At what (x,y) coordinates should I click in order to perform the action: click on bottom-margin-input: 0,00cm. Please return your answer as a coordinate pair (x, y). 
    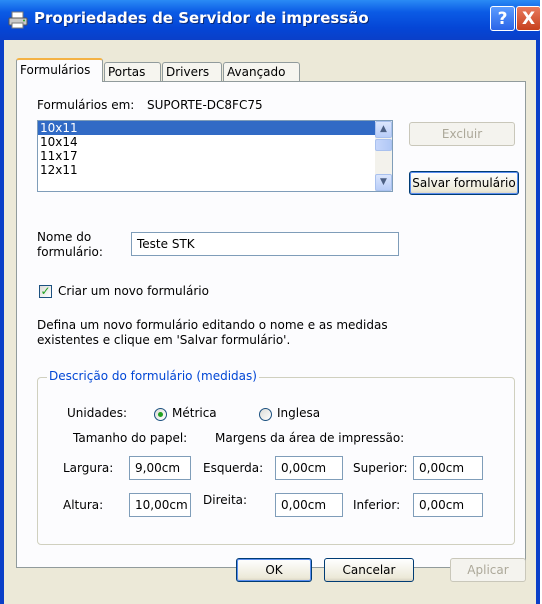
    Looking at the image, I should click on (448, 505).